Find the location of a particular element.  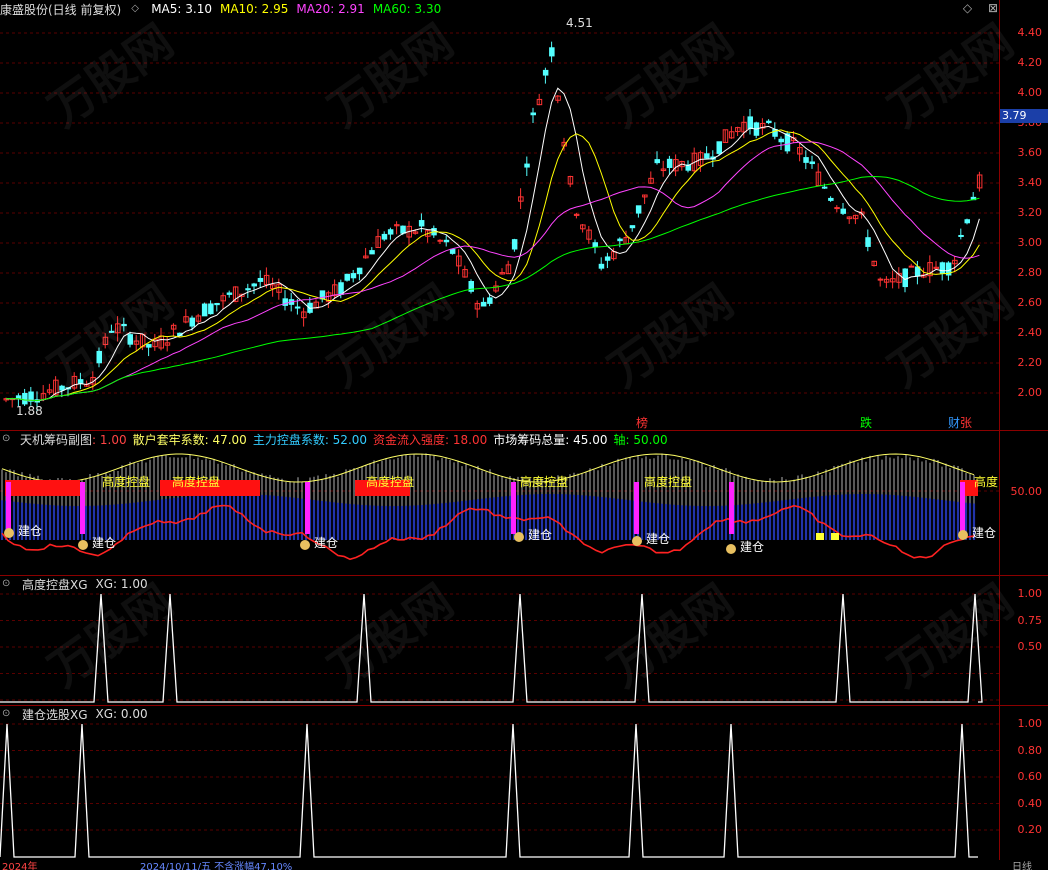

high-control-xg-plot is located at coordinates (500, 640).